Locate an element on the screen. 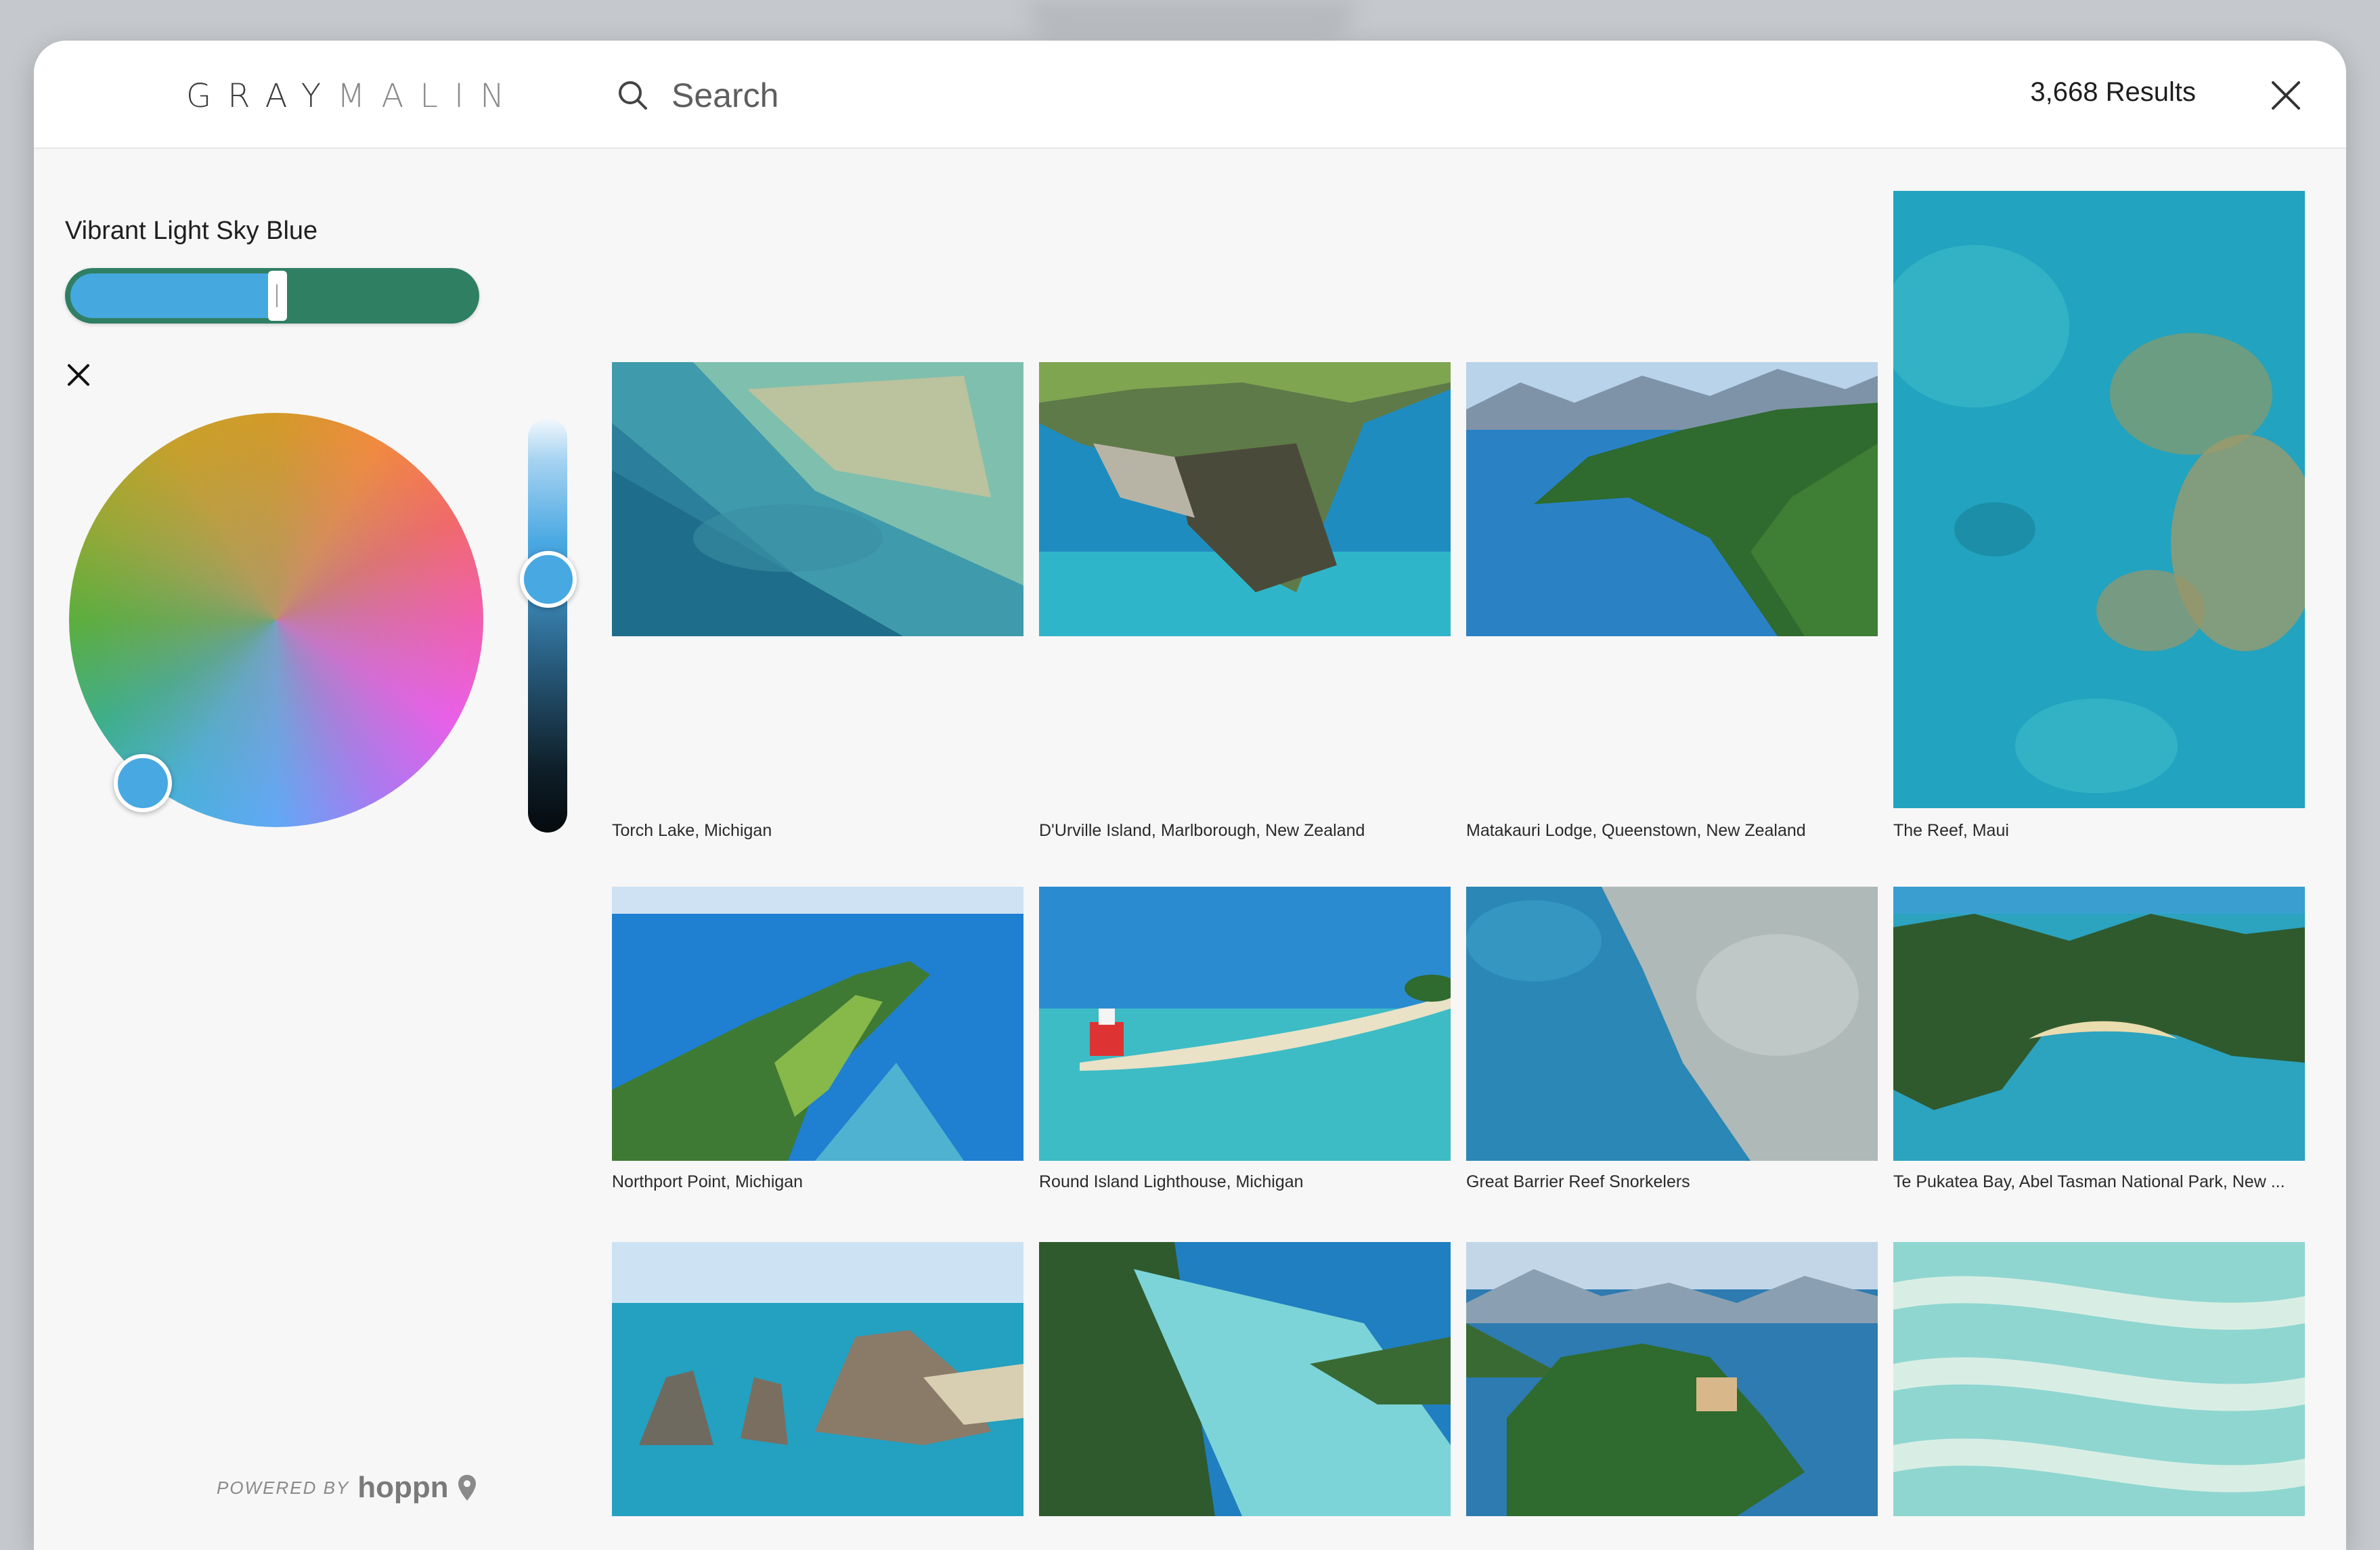 This screenshot has width=2380, height=1550. photo-torch-lake is located at coordinates (818, 499).